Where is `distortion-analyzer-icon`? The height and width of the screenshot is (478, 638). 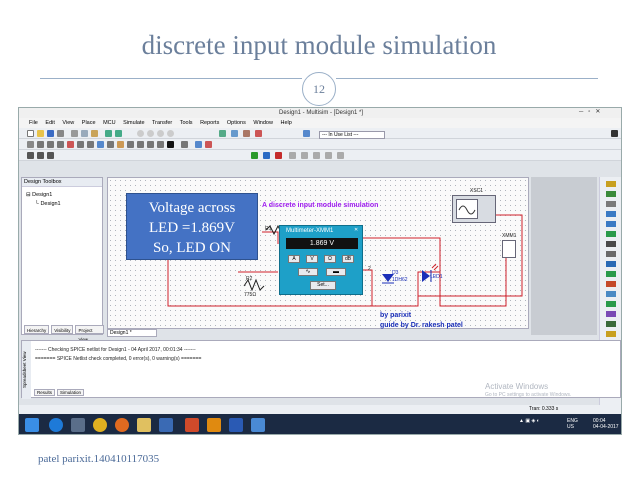
distortion-analyzer-icon is located at coordinates (611, 294).